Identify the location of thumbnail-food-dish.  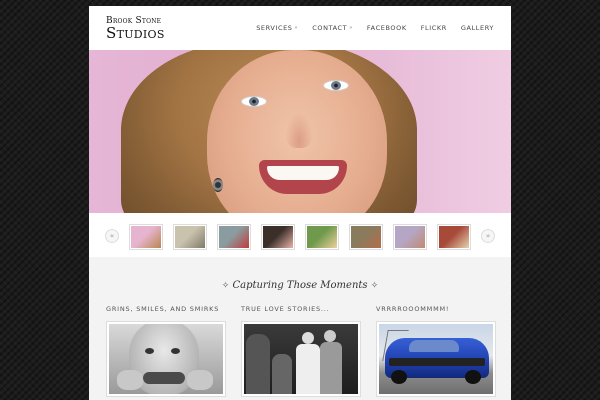
(454, 237).